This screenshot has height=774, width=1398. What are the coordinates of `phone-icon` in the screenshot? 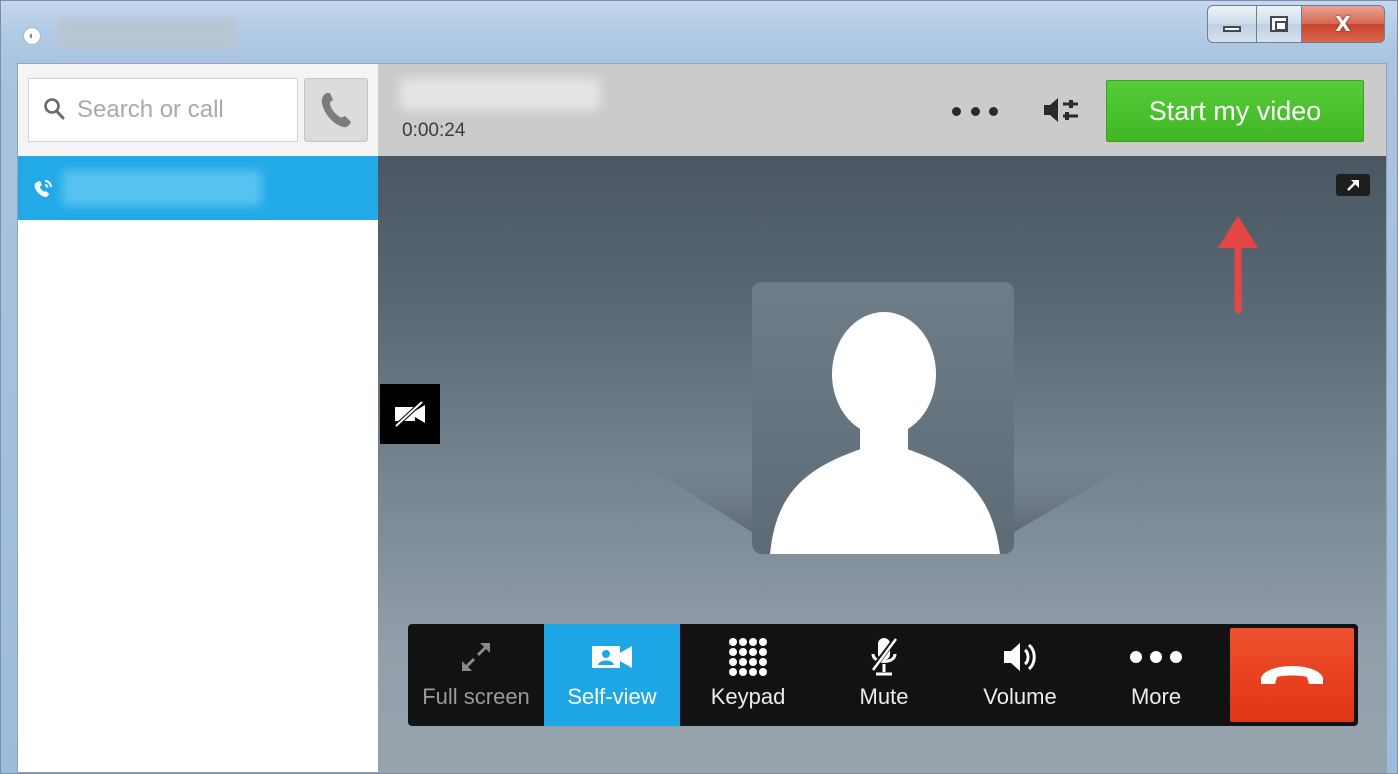 It's located at (336, 110).